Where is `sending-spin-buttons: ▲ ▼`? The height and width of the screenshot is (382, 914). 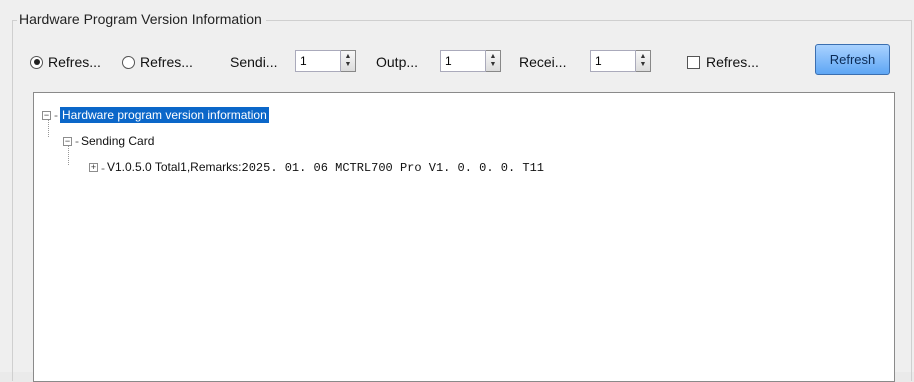 sending-spin-buttons: ▲ ▼ is located at coordinates (348, 61).